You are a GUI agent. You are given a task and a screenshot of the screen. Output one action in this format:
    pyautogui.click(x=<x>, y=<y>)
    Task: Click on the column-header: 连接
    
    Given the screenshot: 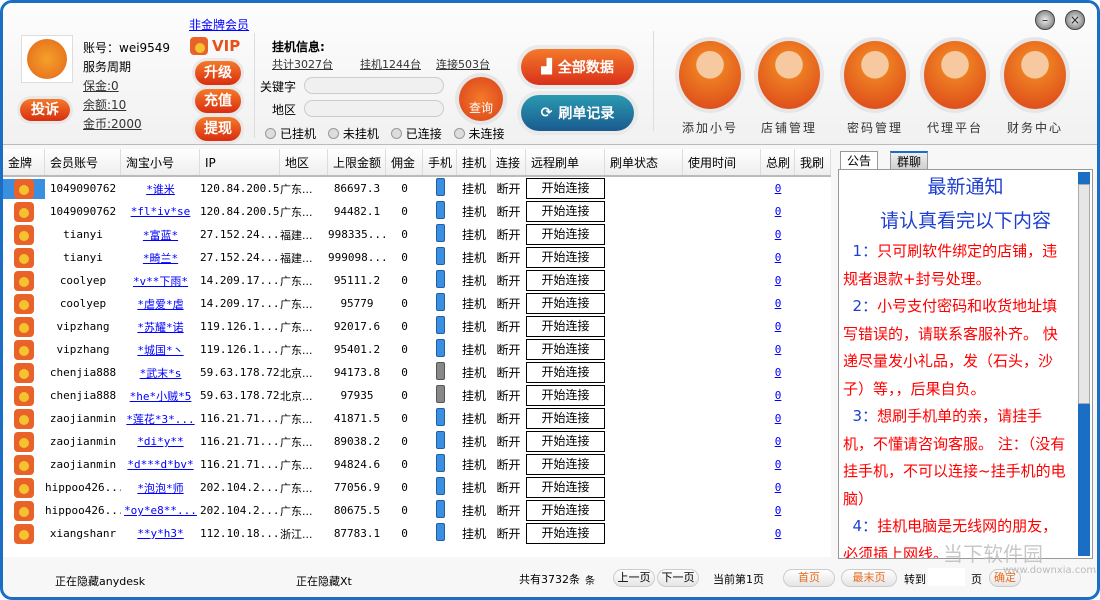 What is the action you would take?
    pyautogui.click(x=508, y=162)
    